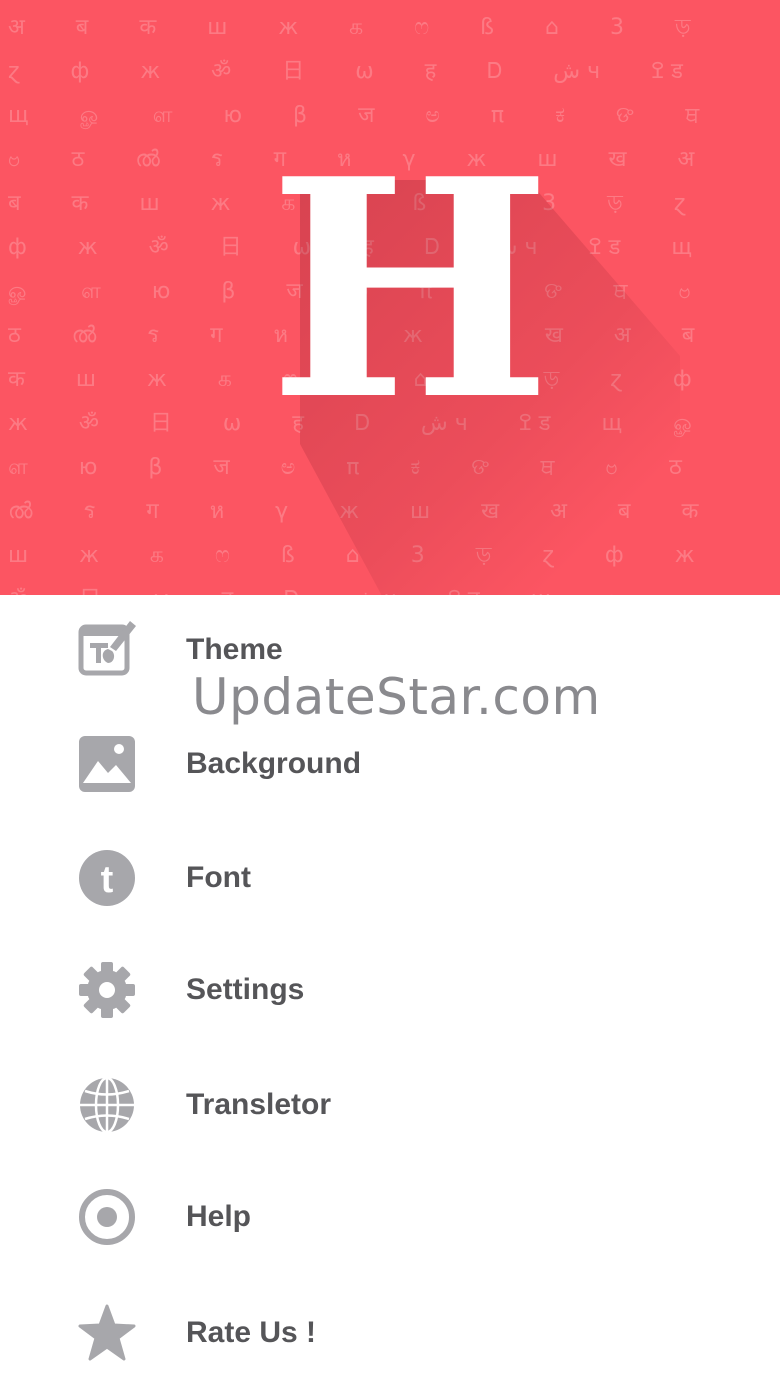 The image size is (780, 1388). I want to click on menu-item-settings: Settings, so click(390, 990).